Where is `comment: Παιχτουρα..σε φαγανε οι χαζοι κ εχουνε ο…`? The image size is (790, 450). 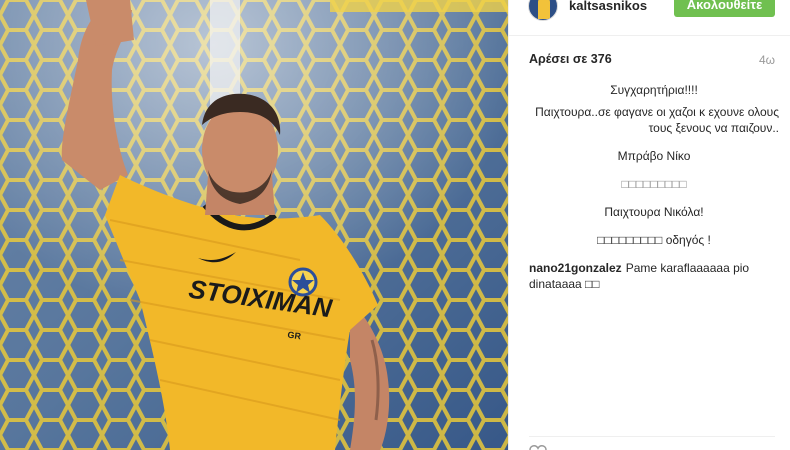 comment: Παιχτουρα..σε φαγανε οι χαζοι κ εχουνε ο… is located at coordinates (654, 120).